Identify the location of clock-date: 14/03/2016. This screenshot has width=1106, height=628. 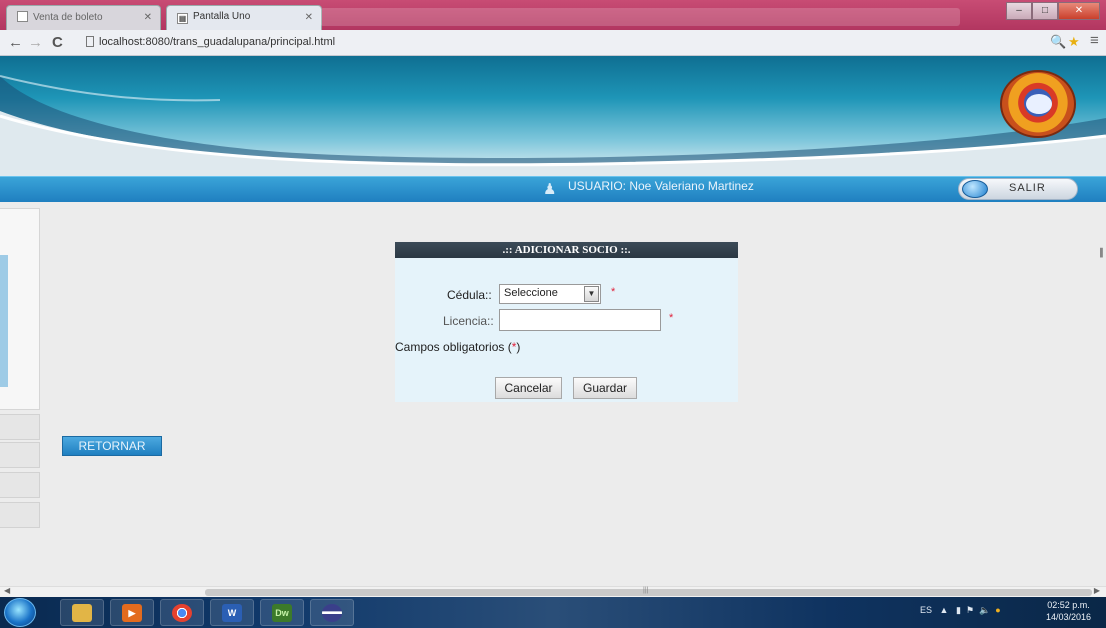
(1069, 617).